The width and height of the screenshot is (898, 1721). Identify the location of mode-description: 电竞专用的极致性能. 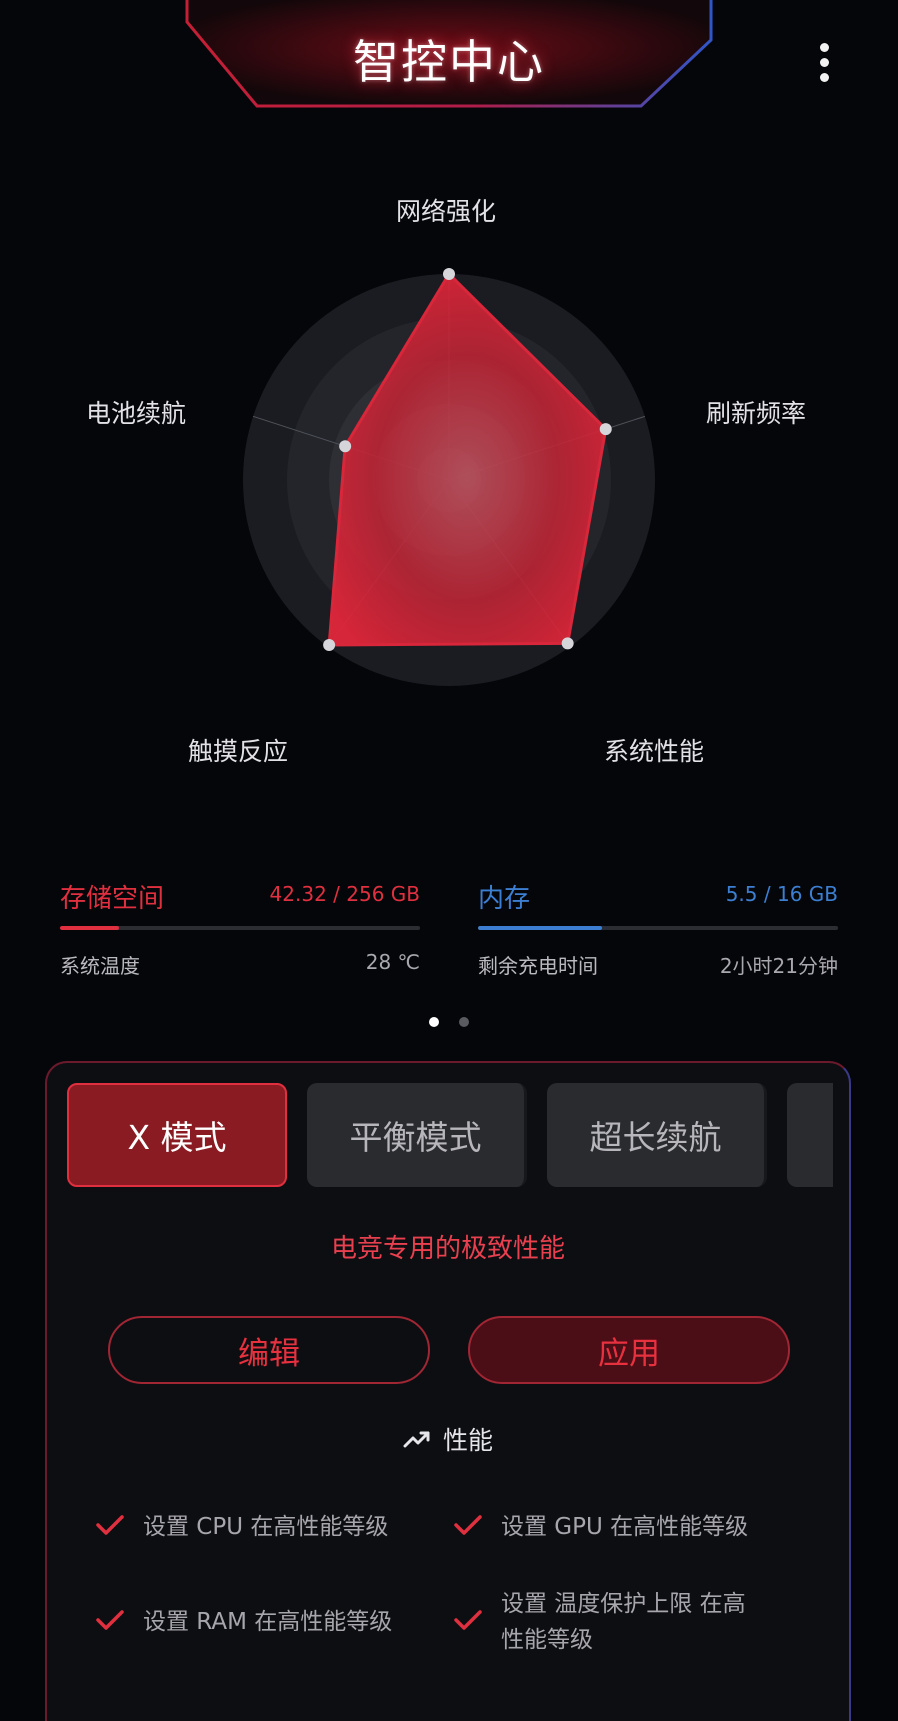
(447, 1249).